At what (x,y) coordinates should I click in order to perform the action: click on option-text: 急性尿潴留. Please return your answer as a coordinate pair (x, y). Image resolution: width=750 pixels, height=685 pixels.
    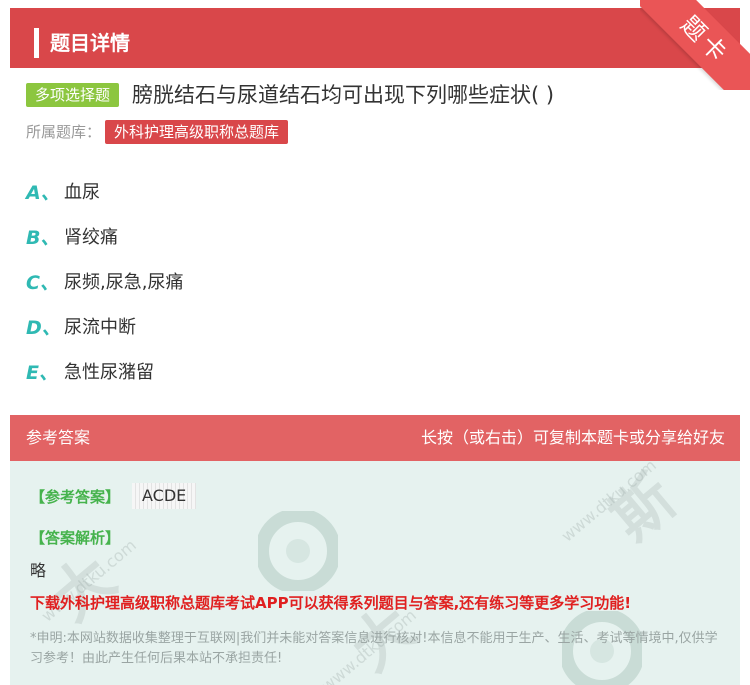
    Looking at the image, I should click on (109, 372).